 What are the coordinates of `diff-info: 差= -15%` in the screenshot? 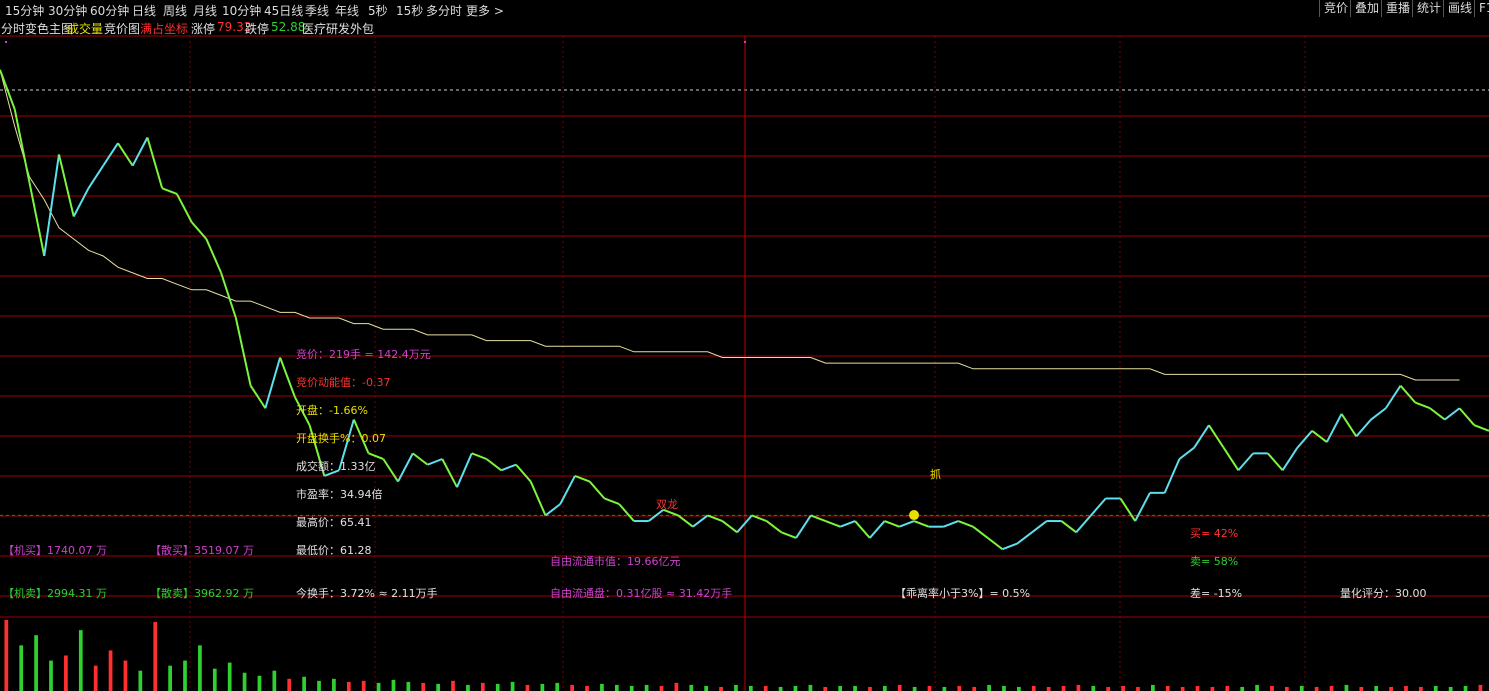 It's located at (1216, 593).